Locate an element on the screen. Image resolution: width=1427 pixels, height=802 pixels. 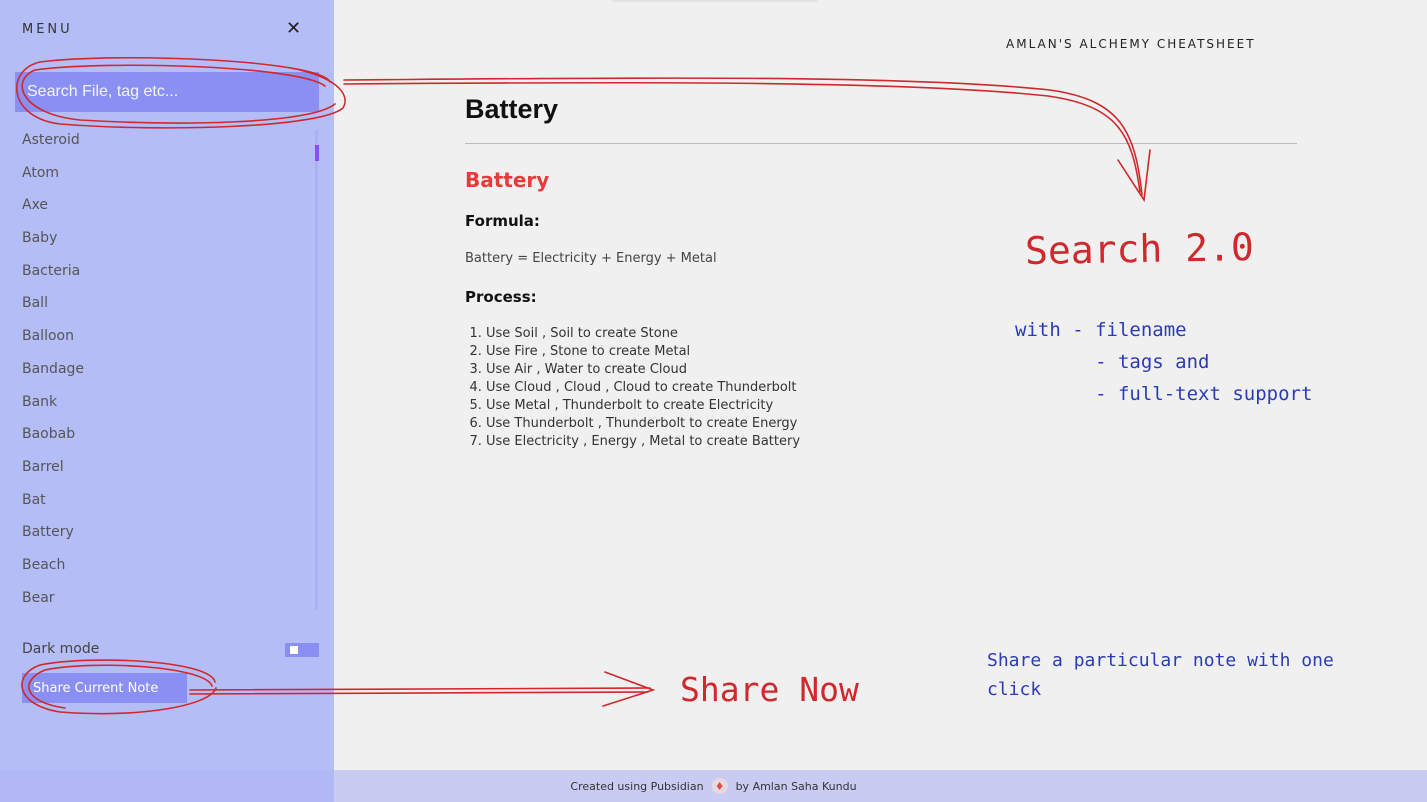
formula-text: Battery = Electricity + Energy + Metal is located at coordinates (591, 258).